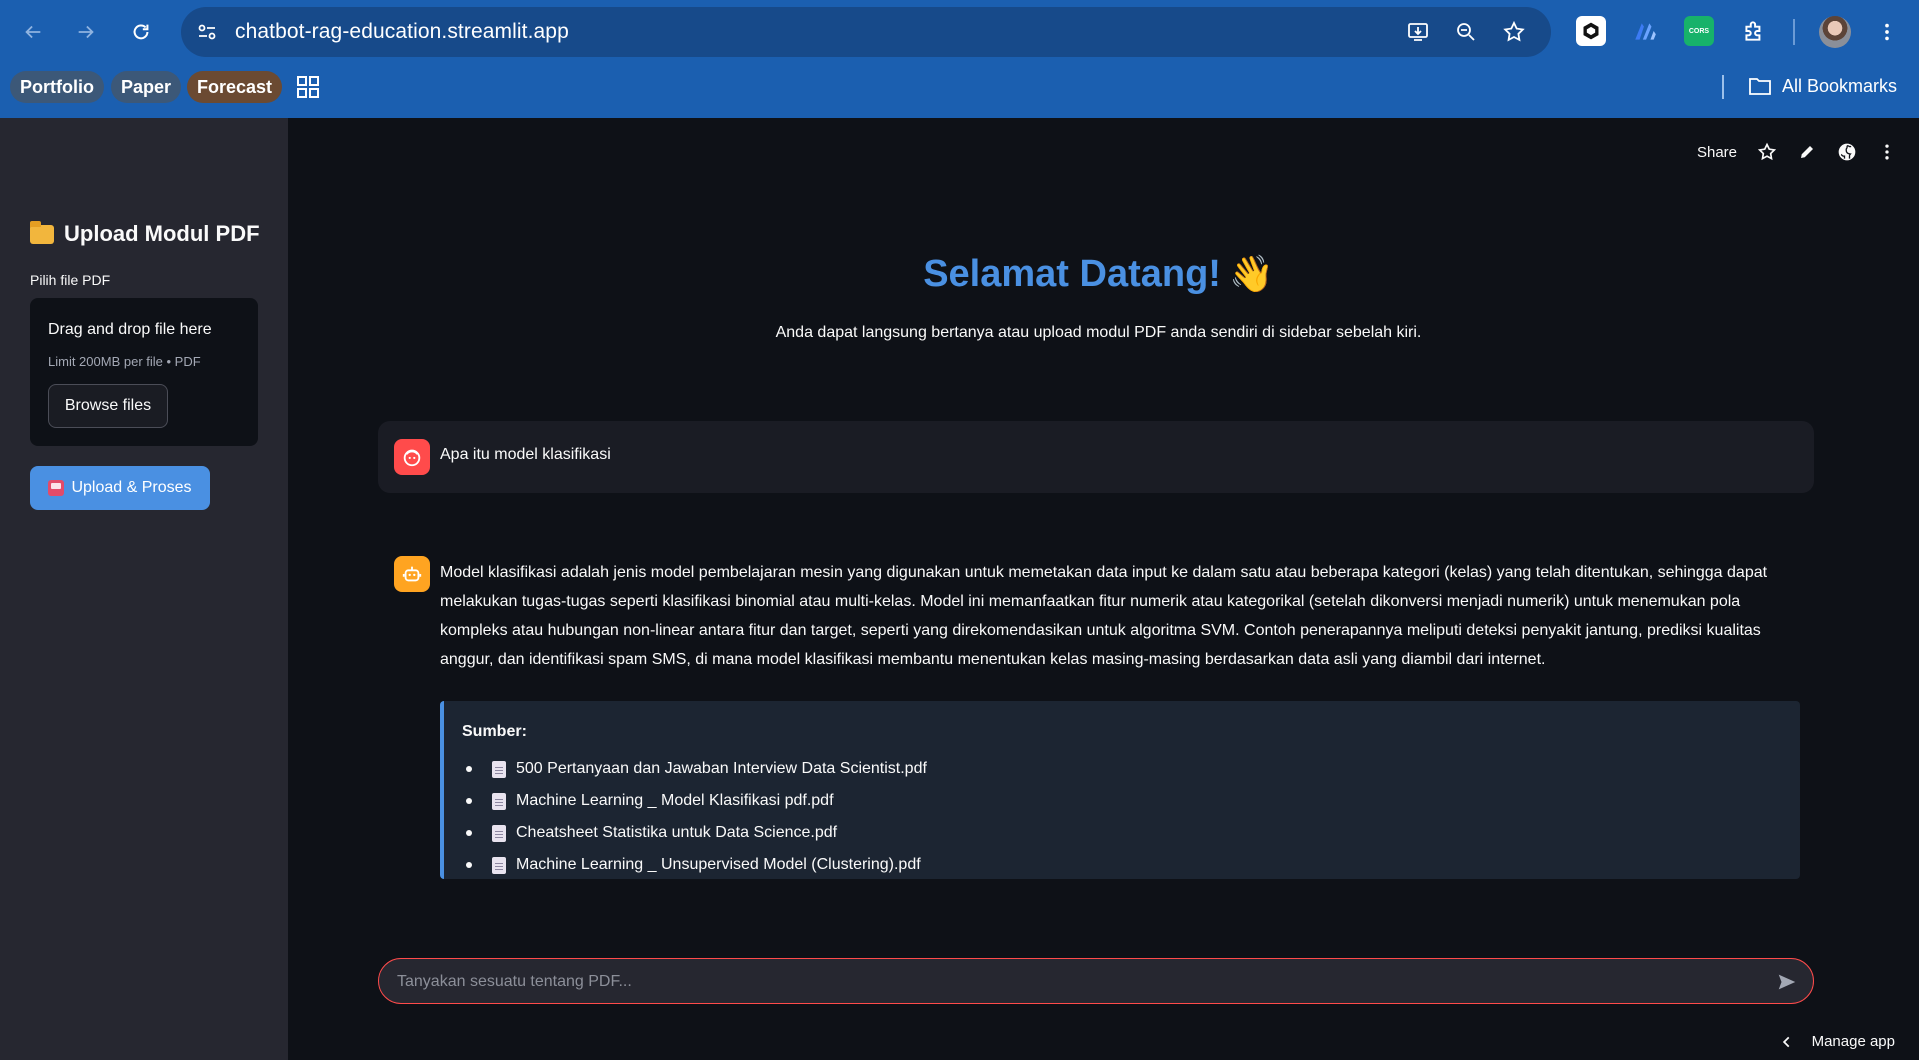  I want to click on chat-input, so click(1077, 982).